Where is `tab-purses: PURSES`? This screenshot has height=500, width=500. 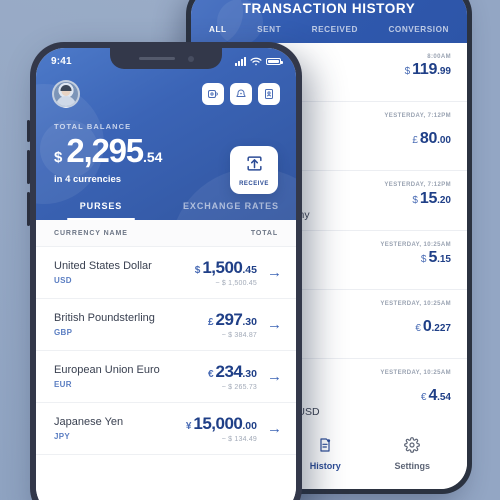
tab-purses: PURSES is located at coordinates (101, 210).